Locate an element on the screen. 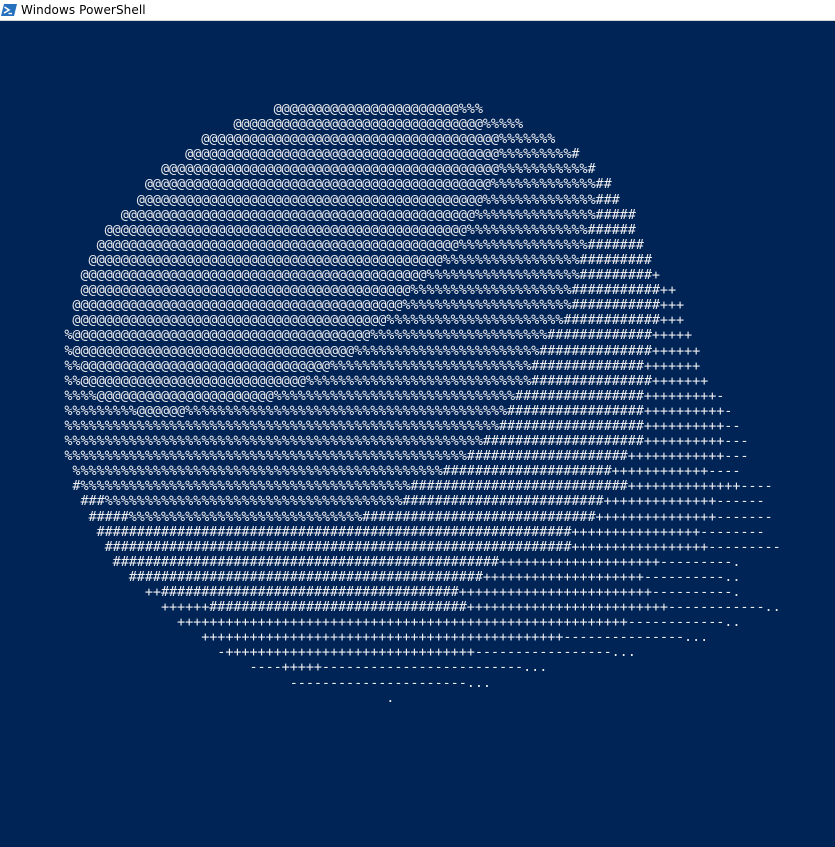 The height and width of the screenshot is (847, 835). title-bar: Windows PowerShell is located at coordinates (417, 10).